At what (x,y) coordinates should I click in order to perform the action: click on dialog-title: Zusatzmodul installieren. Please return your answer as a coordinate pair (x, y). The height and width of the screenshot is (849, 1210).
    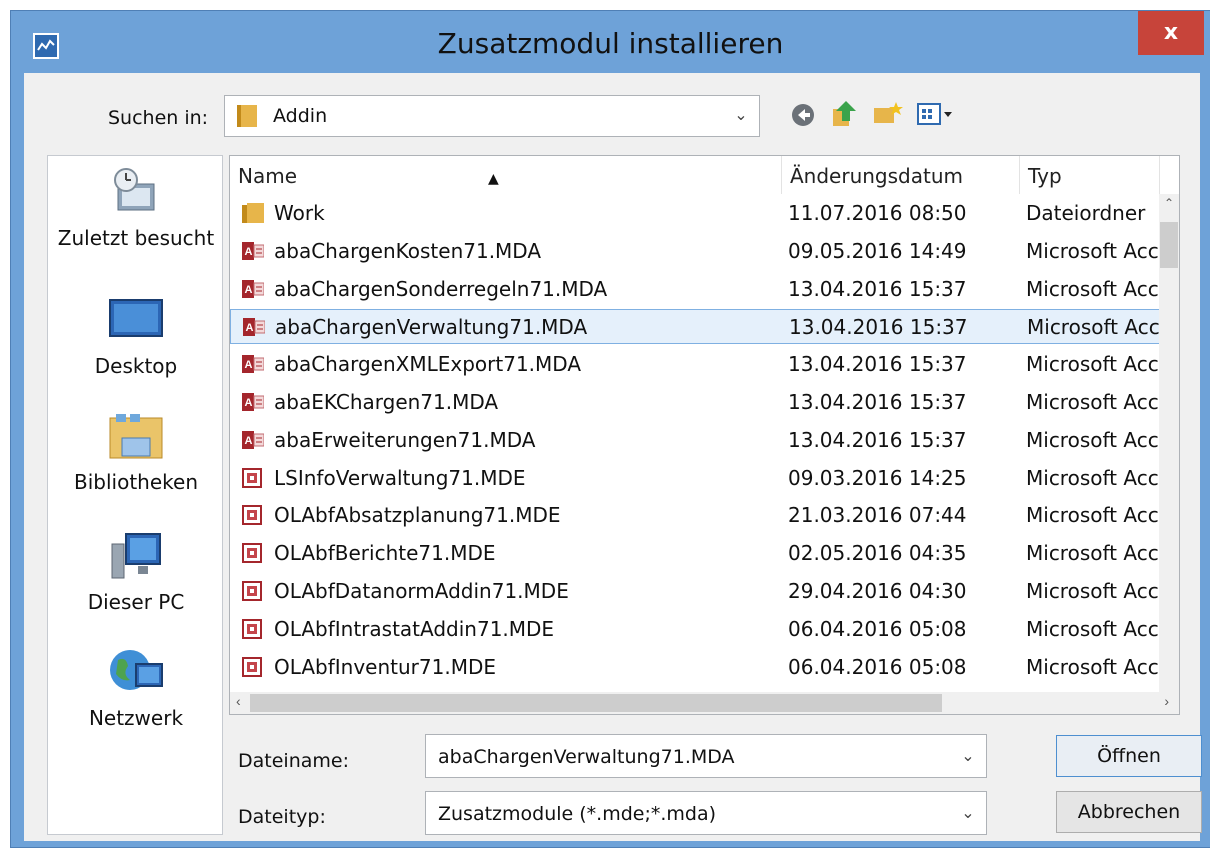
    Looking at the image, I should click on (610, 43).